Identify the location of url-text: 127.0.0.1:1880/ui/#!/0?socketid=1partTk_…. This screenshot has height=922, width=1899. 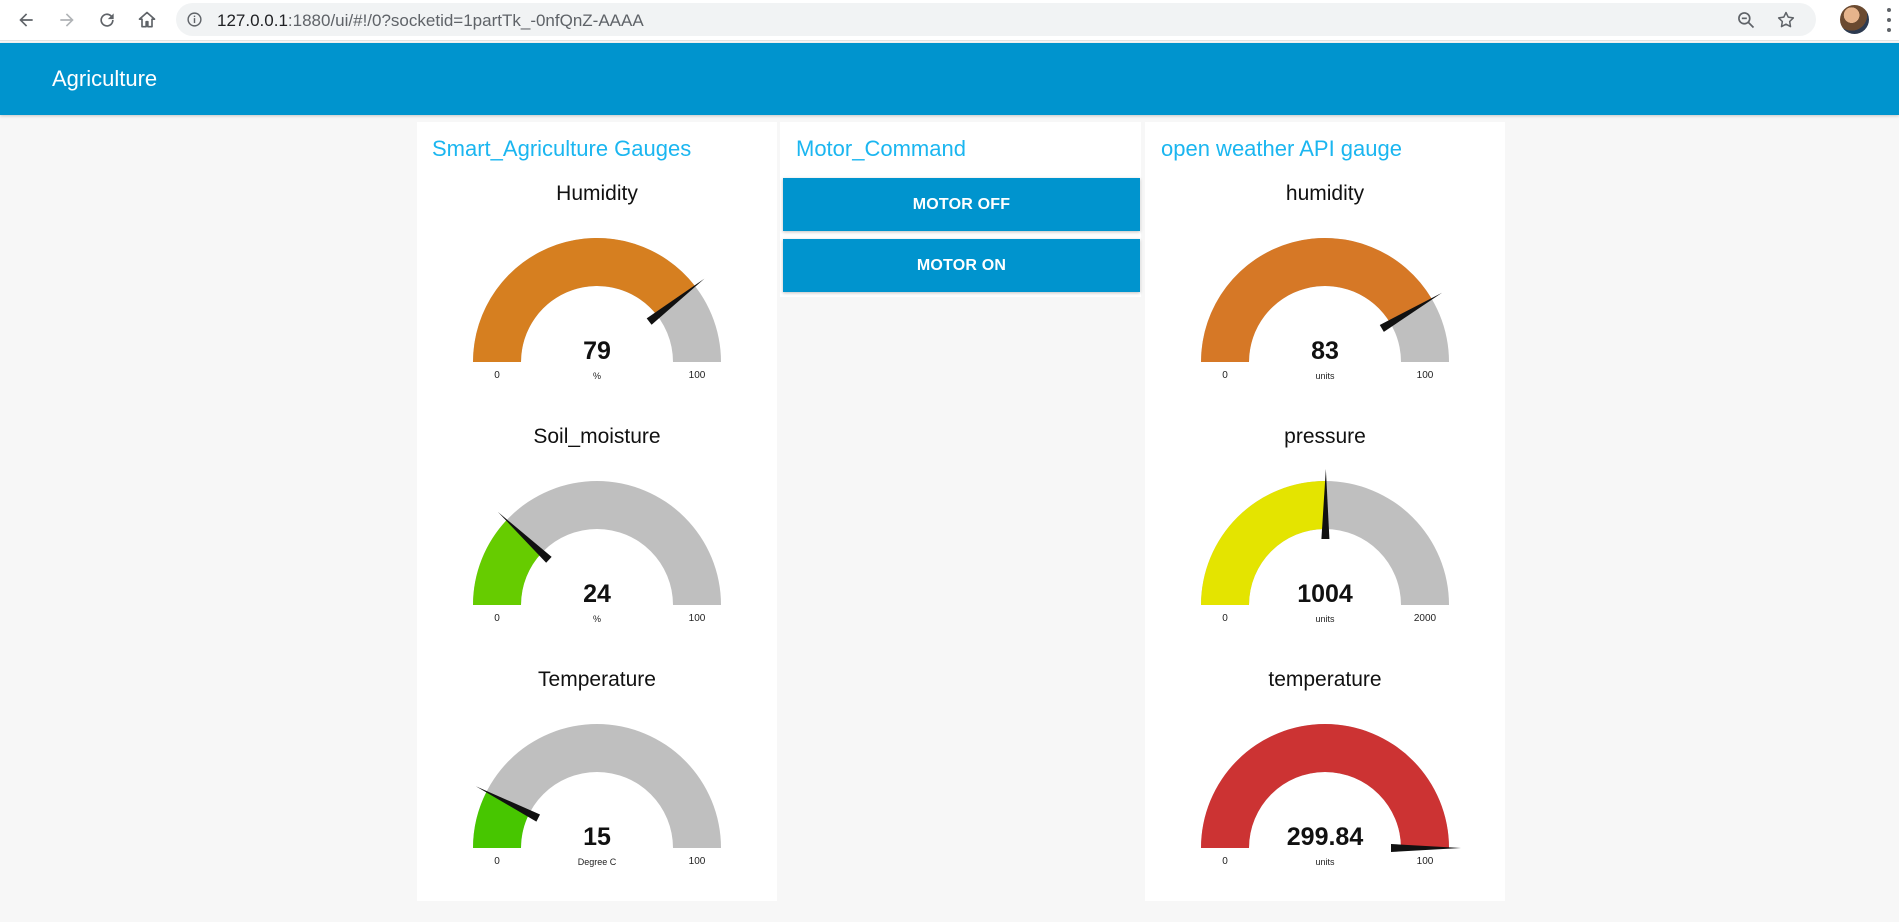
(430, 21).